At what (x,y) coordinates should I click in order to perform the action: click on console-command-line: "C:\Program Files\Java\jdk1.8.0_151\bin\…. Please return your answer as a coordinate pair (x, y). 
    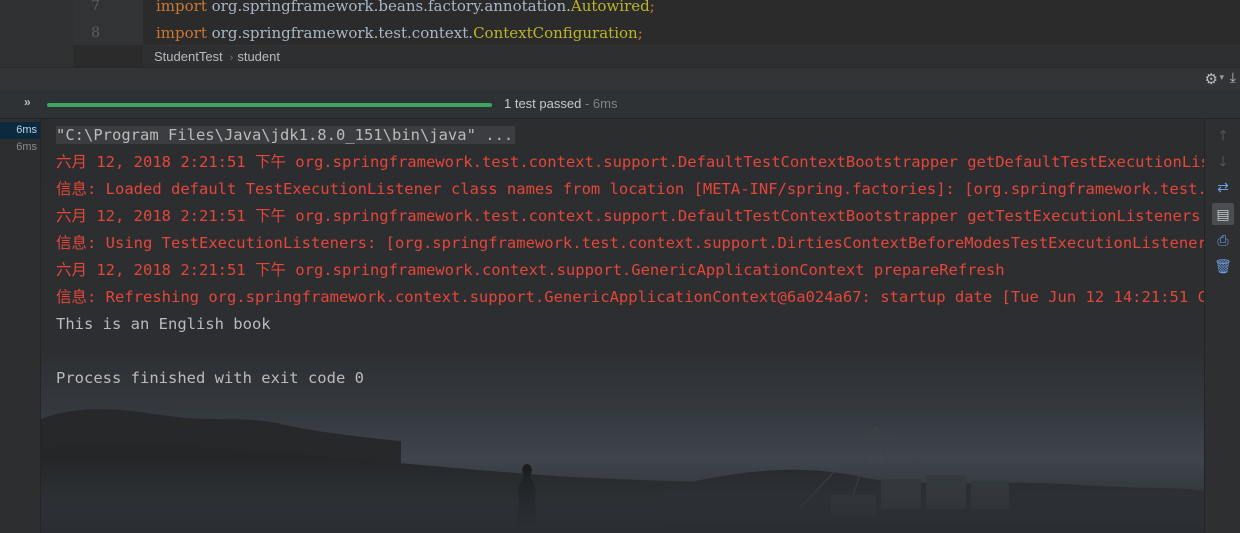
    Looking at the image, I should click on (286, 135).